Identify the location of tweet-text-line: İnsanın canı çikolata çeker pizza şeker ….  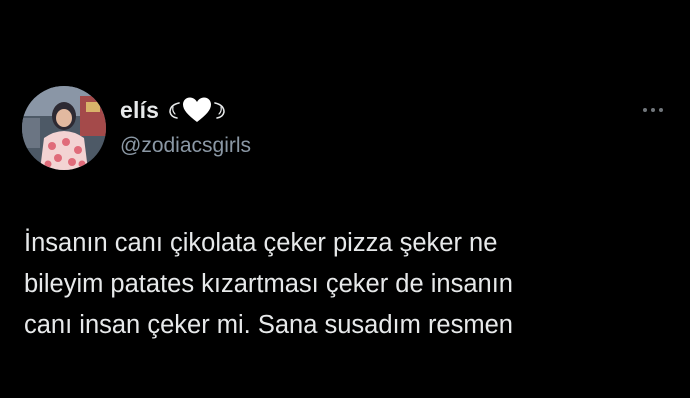
(261, 243).